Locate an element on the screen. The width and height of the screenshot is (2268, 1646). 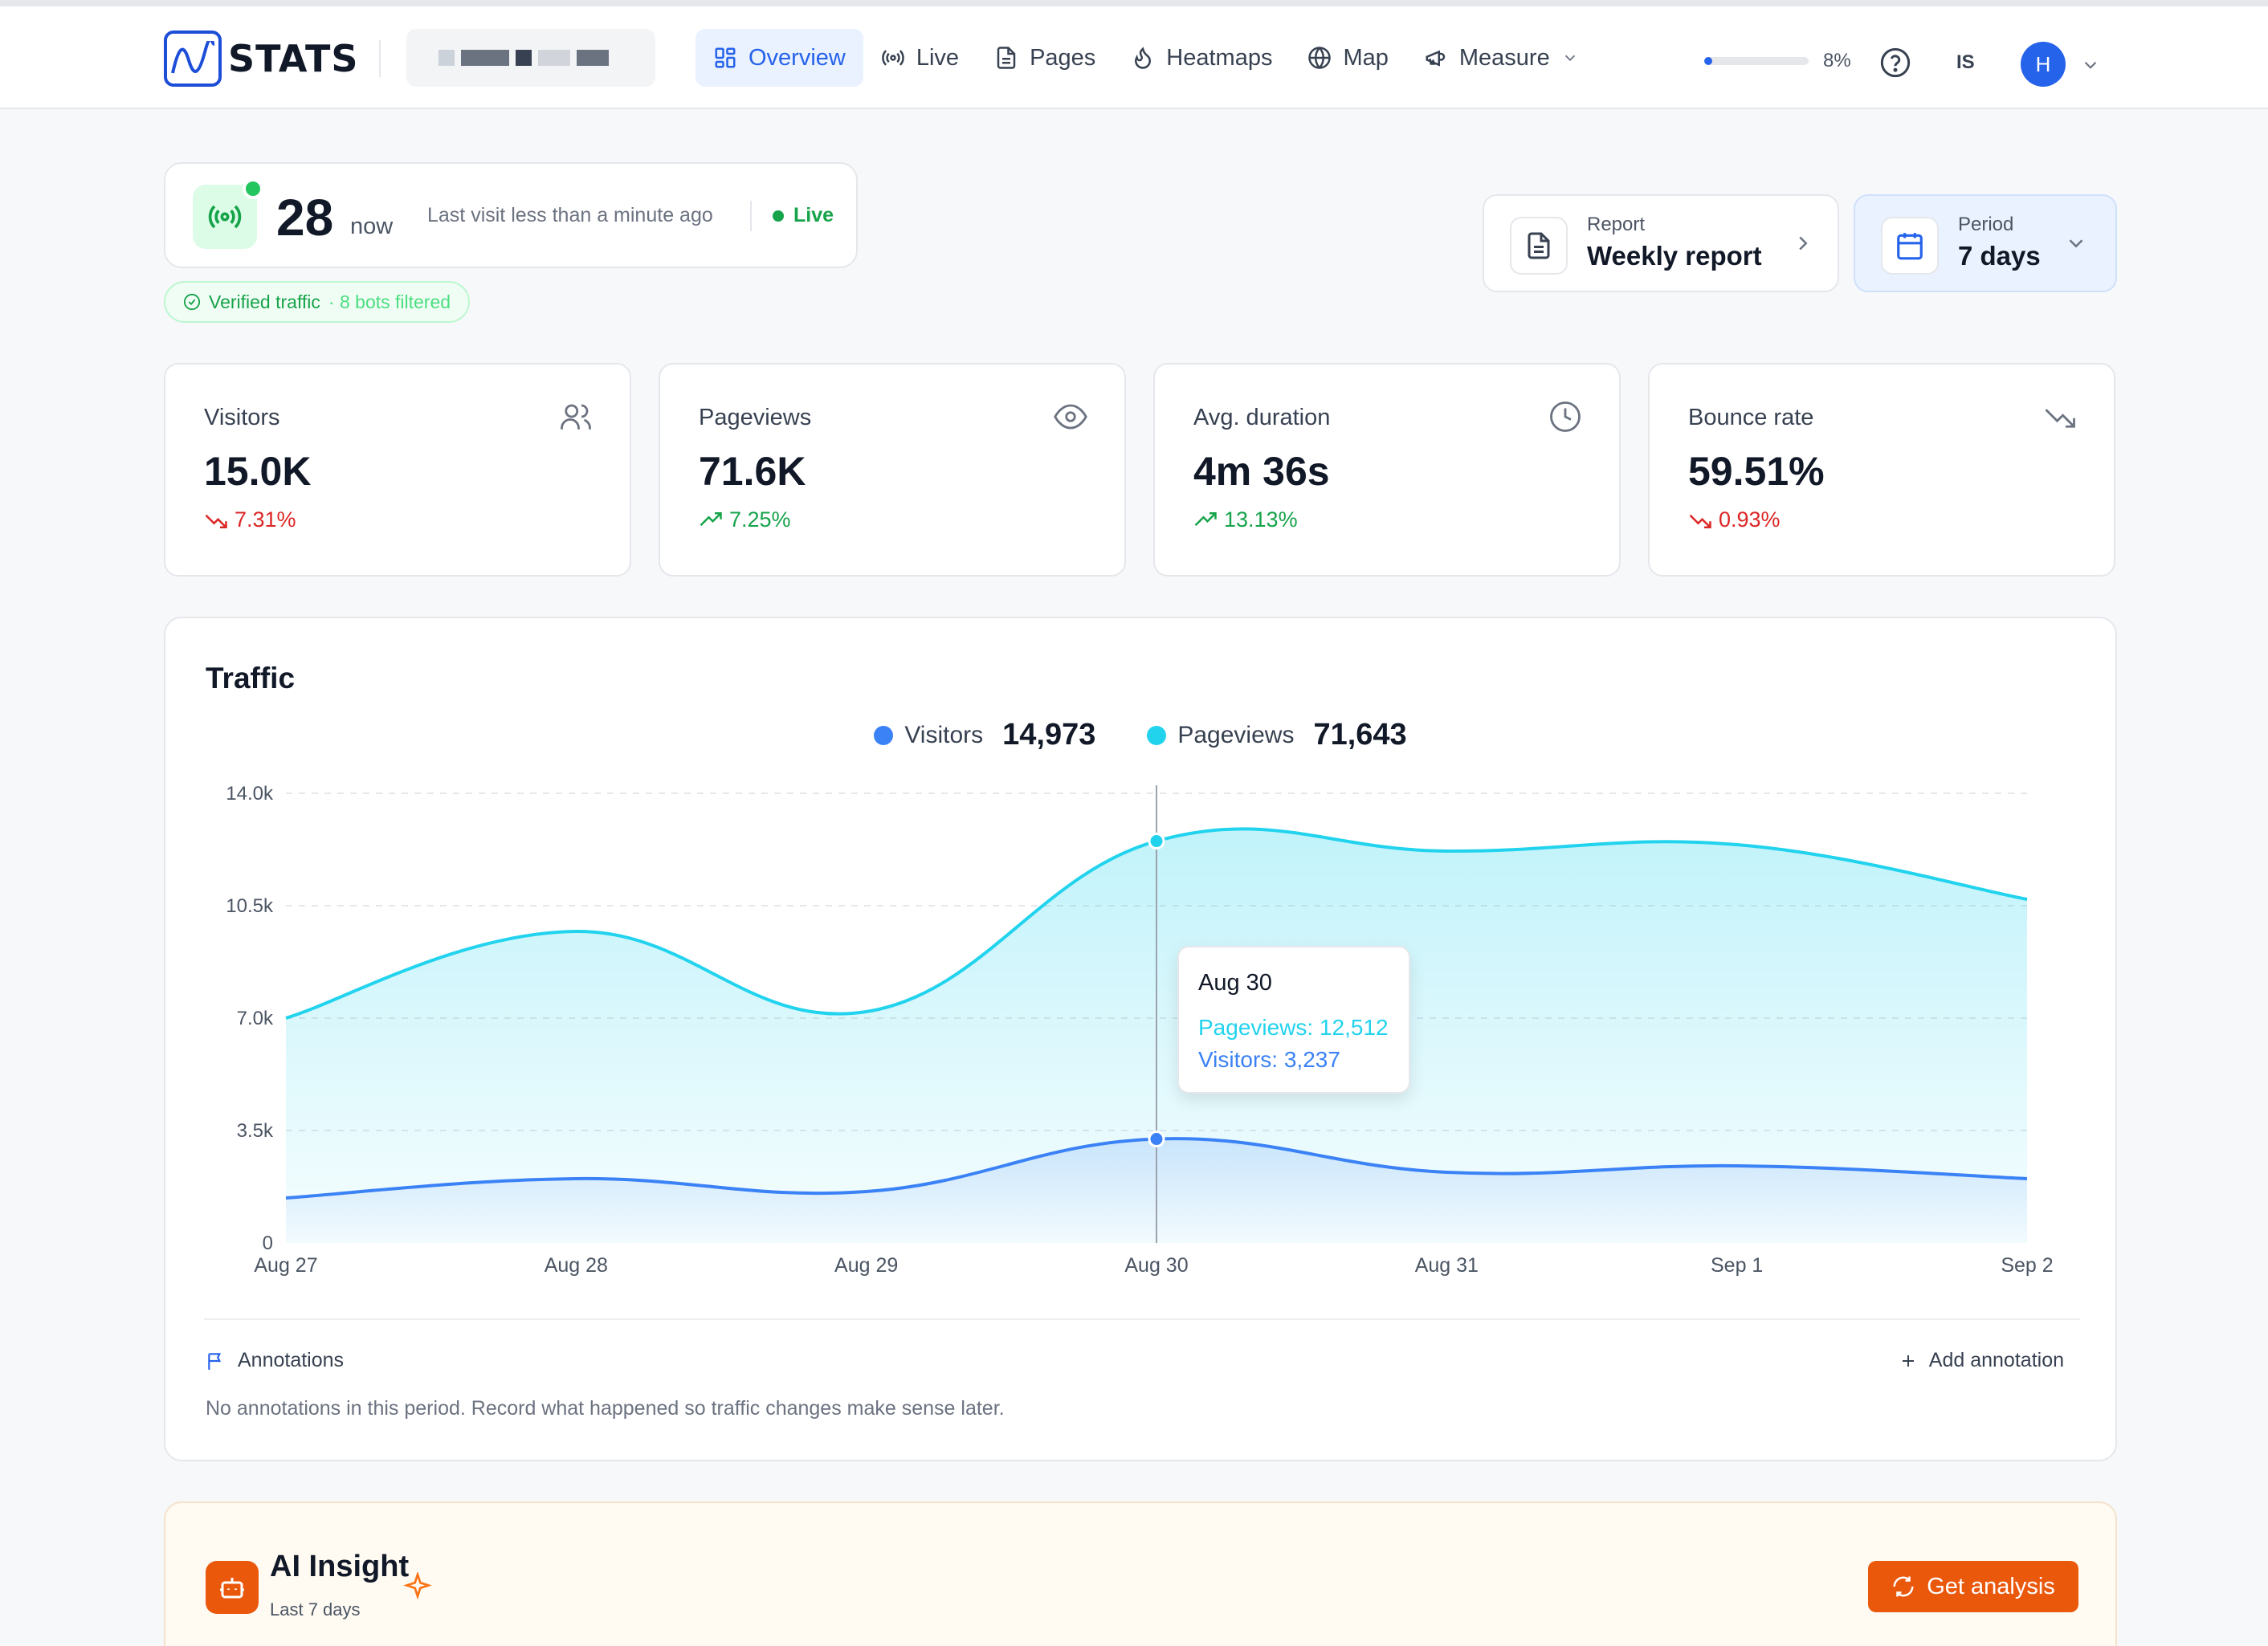
broadcast-icon is located at coordinates (893, 58).